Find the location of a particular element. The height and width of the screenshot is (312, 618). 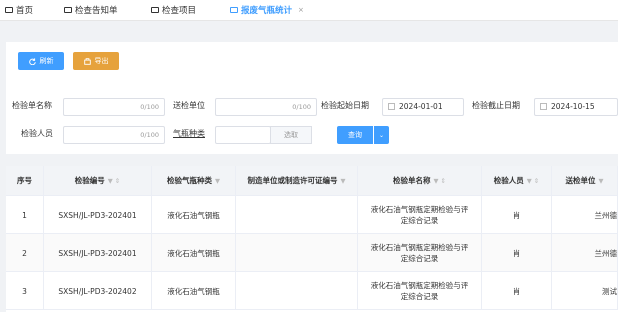

cylinder-type-input is located at coordinates (243, 135).